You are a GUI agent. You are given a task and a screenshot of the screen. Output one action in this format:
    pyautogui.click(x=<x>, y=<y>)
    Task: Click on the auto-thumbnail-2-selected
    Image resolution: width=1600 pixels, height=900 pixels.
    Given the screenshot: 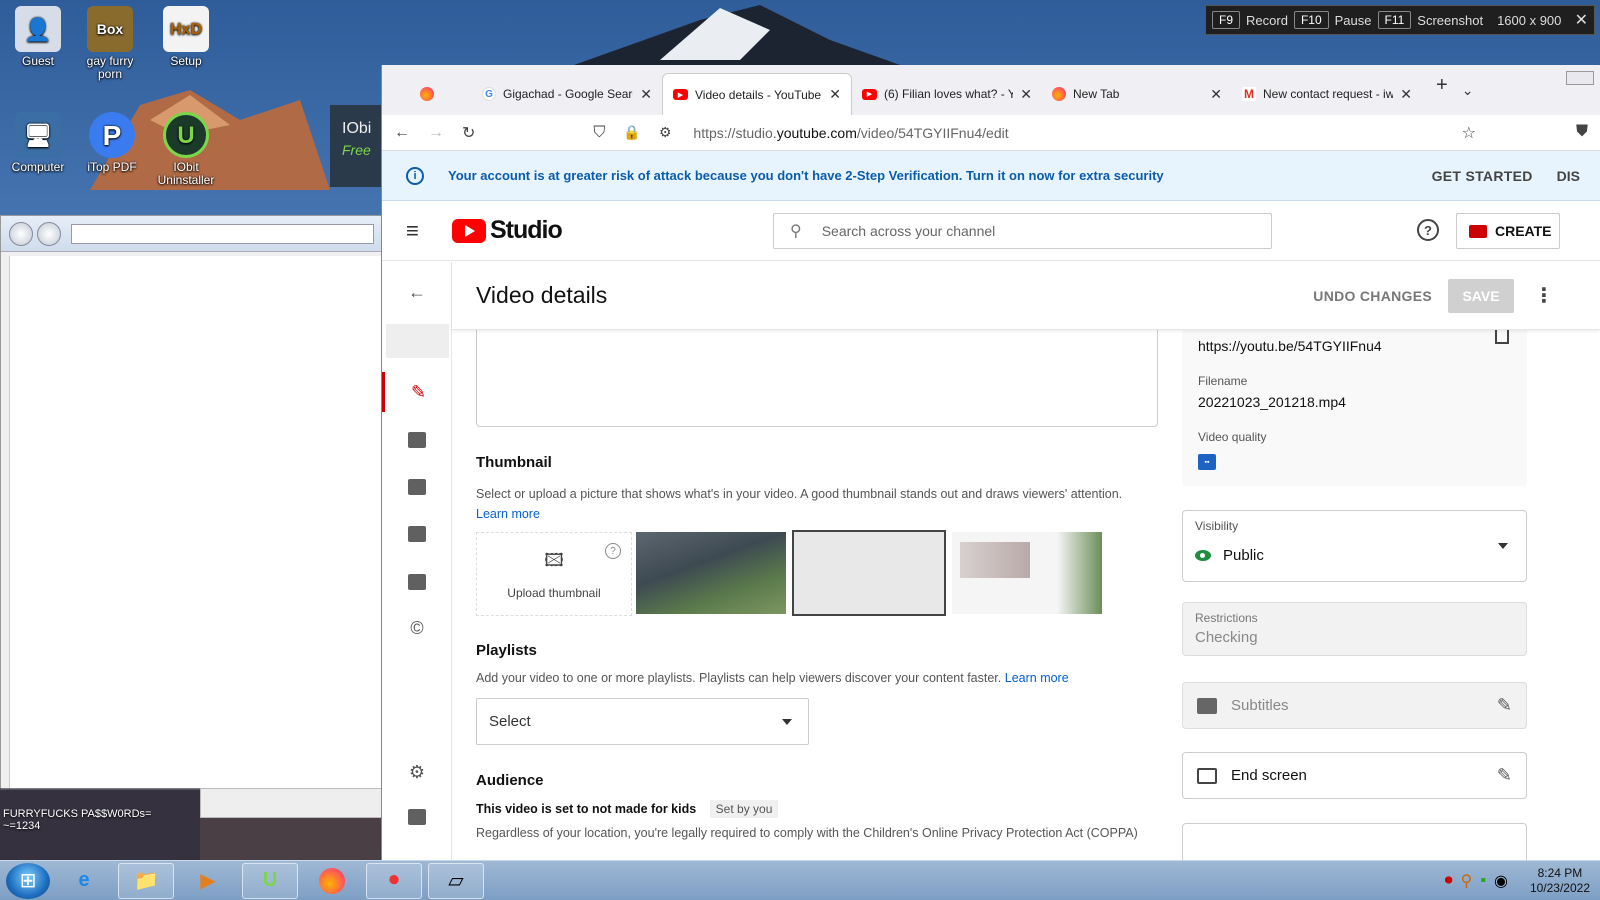 What is the action you would take?
    pyautogui.click(x=869, y=573)
    